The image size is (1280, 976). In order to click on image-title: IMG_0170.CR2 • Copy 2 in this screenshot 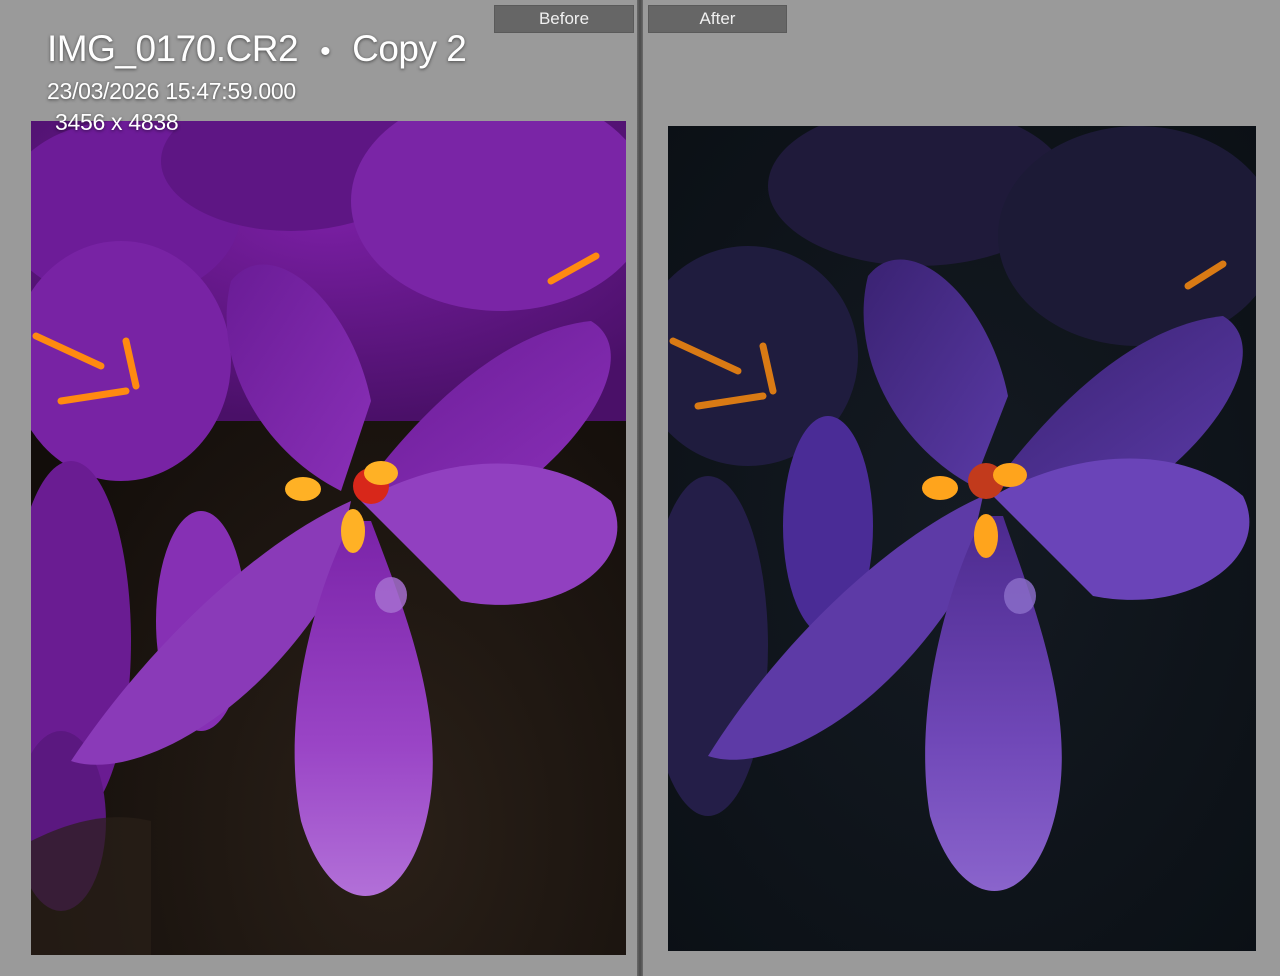, I will do `click(257, 49)`.